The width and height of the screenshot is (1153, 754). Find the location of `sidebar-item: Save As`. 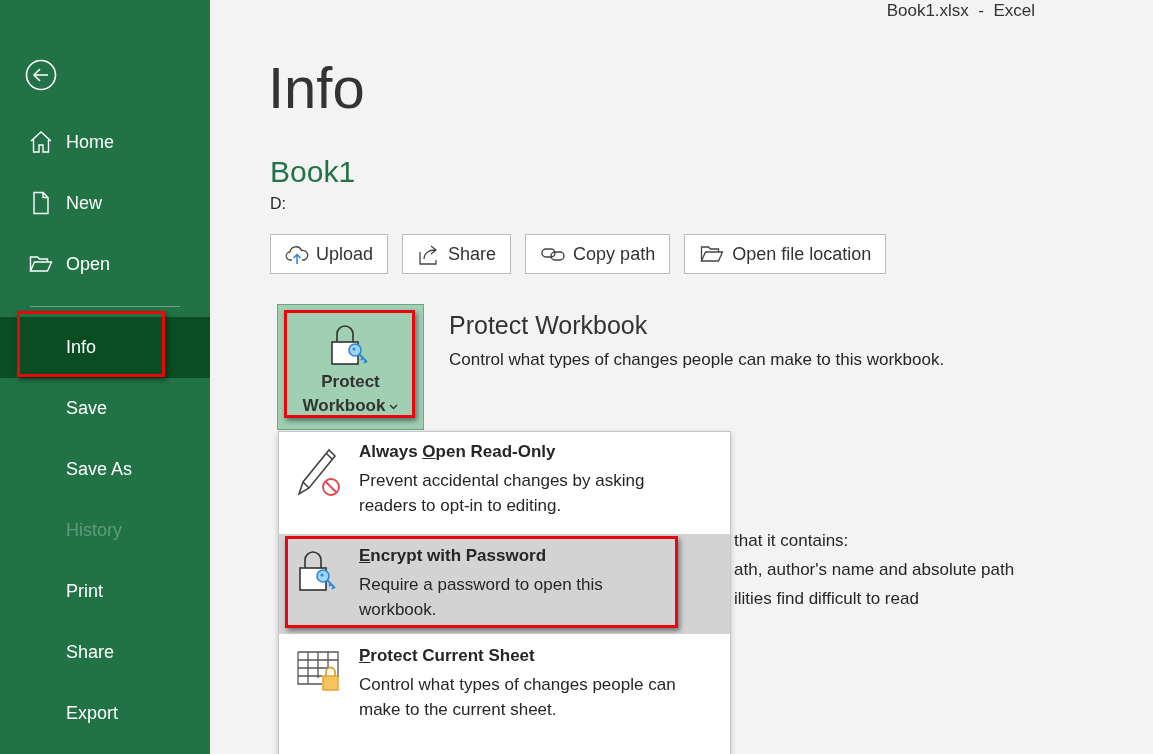

sidebar-item: Save As is located at coordinates (105, 469).